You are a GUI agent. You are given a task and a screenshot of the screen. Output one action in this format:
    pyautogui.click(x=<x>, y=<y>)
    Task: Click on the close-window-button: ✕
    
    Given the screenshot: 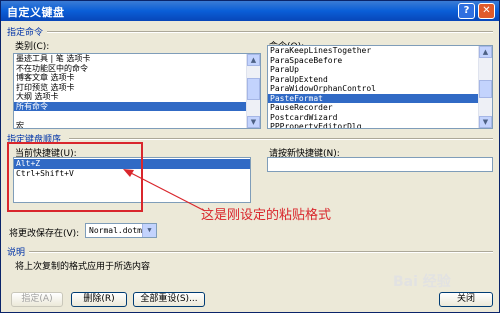 What is the action you would take?
    pyautogui.click(x=486, y=11)
    